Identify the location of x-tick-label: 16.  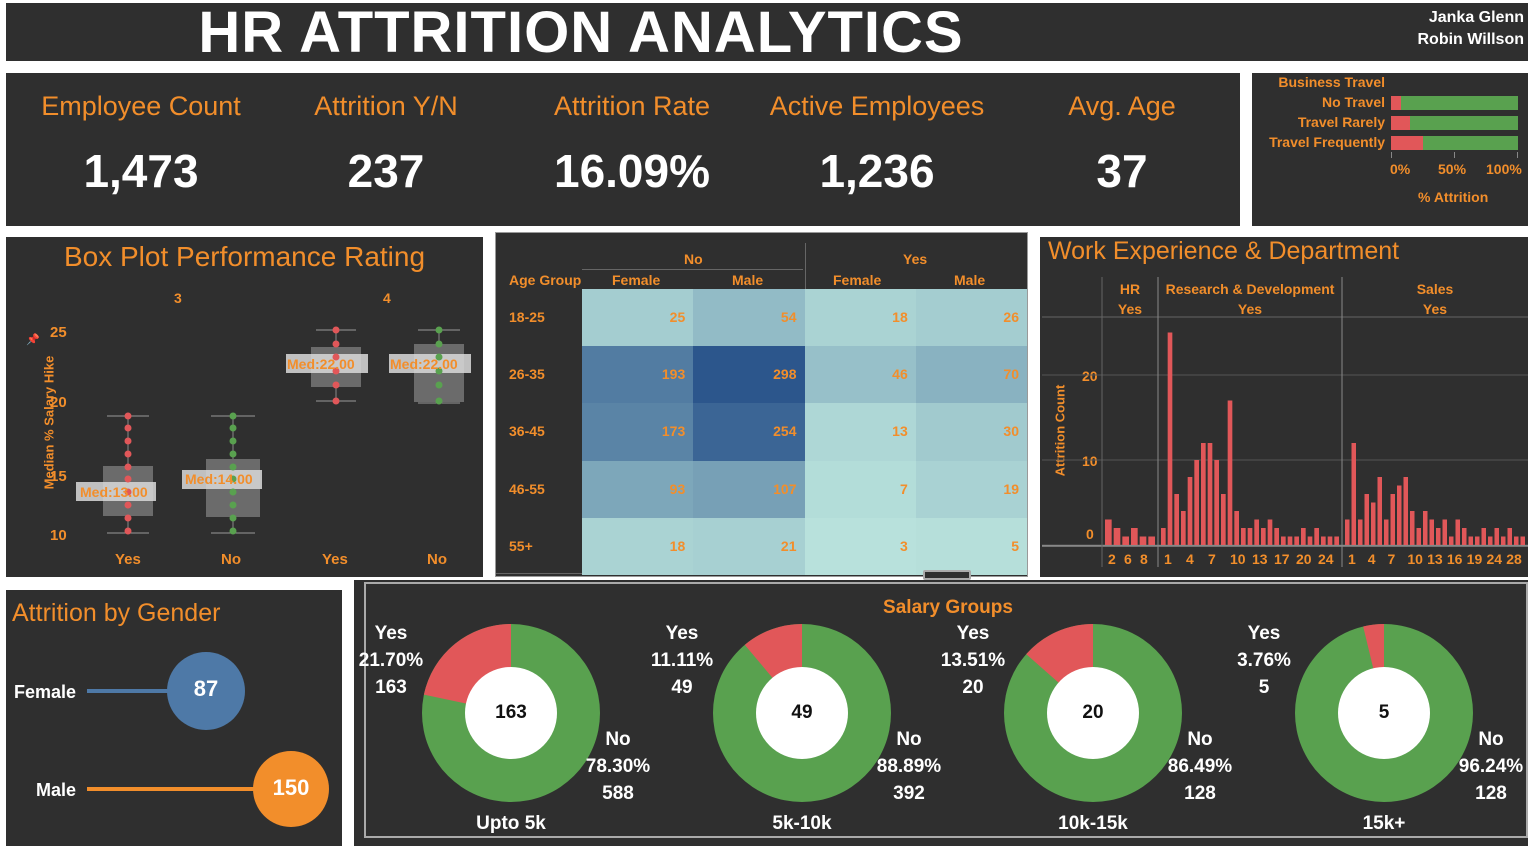
(1455, 559).